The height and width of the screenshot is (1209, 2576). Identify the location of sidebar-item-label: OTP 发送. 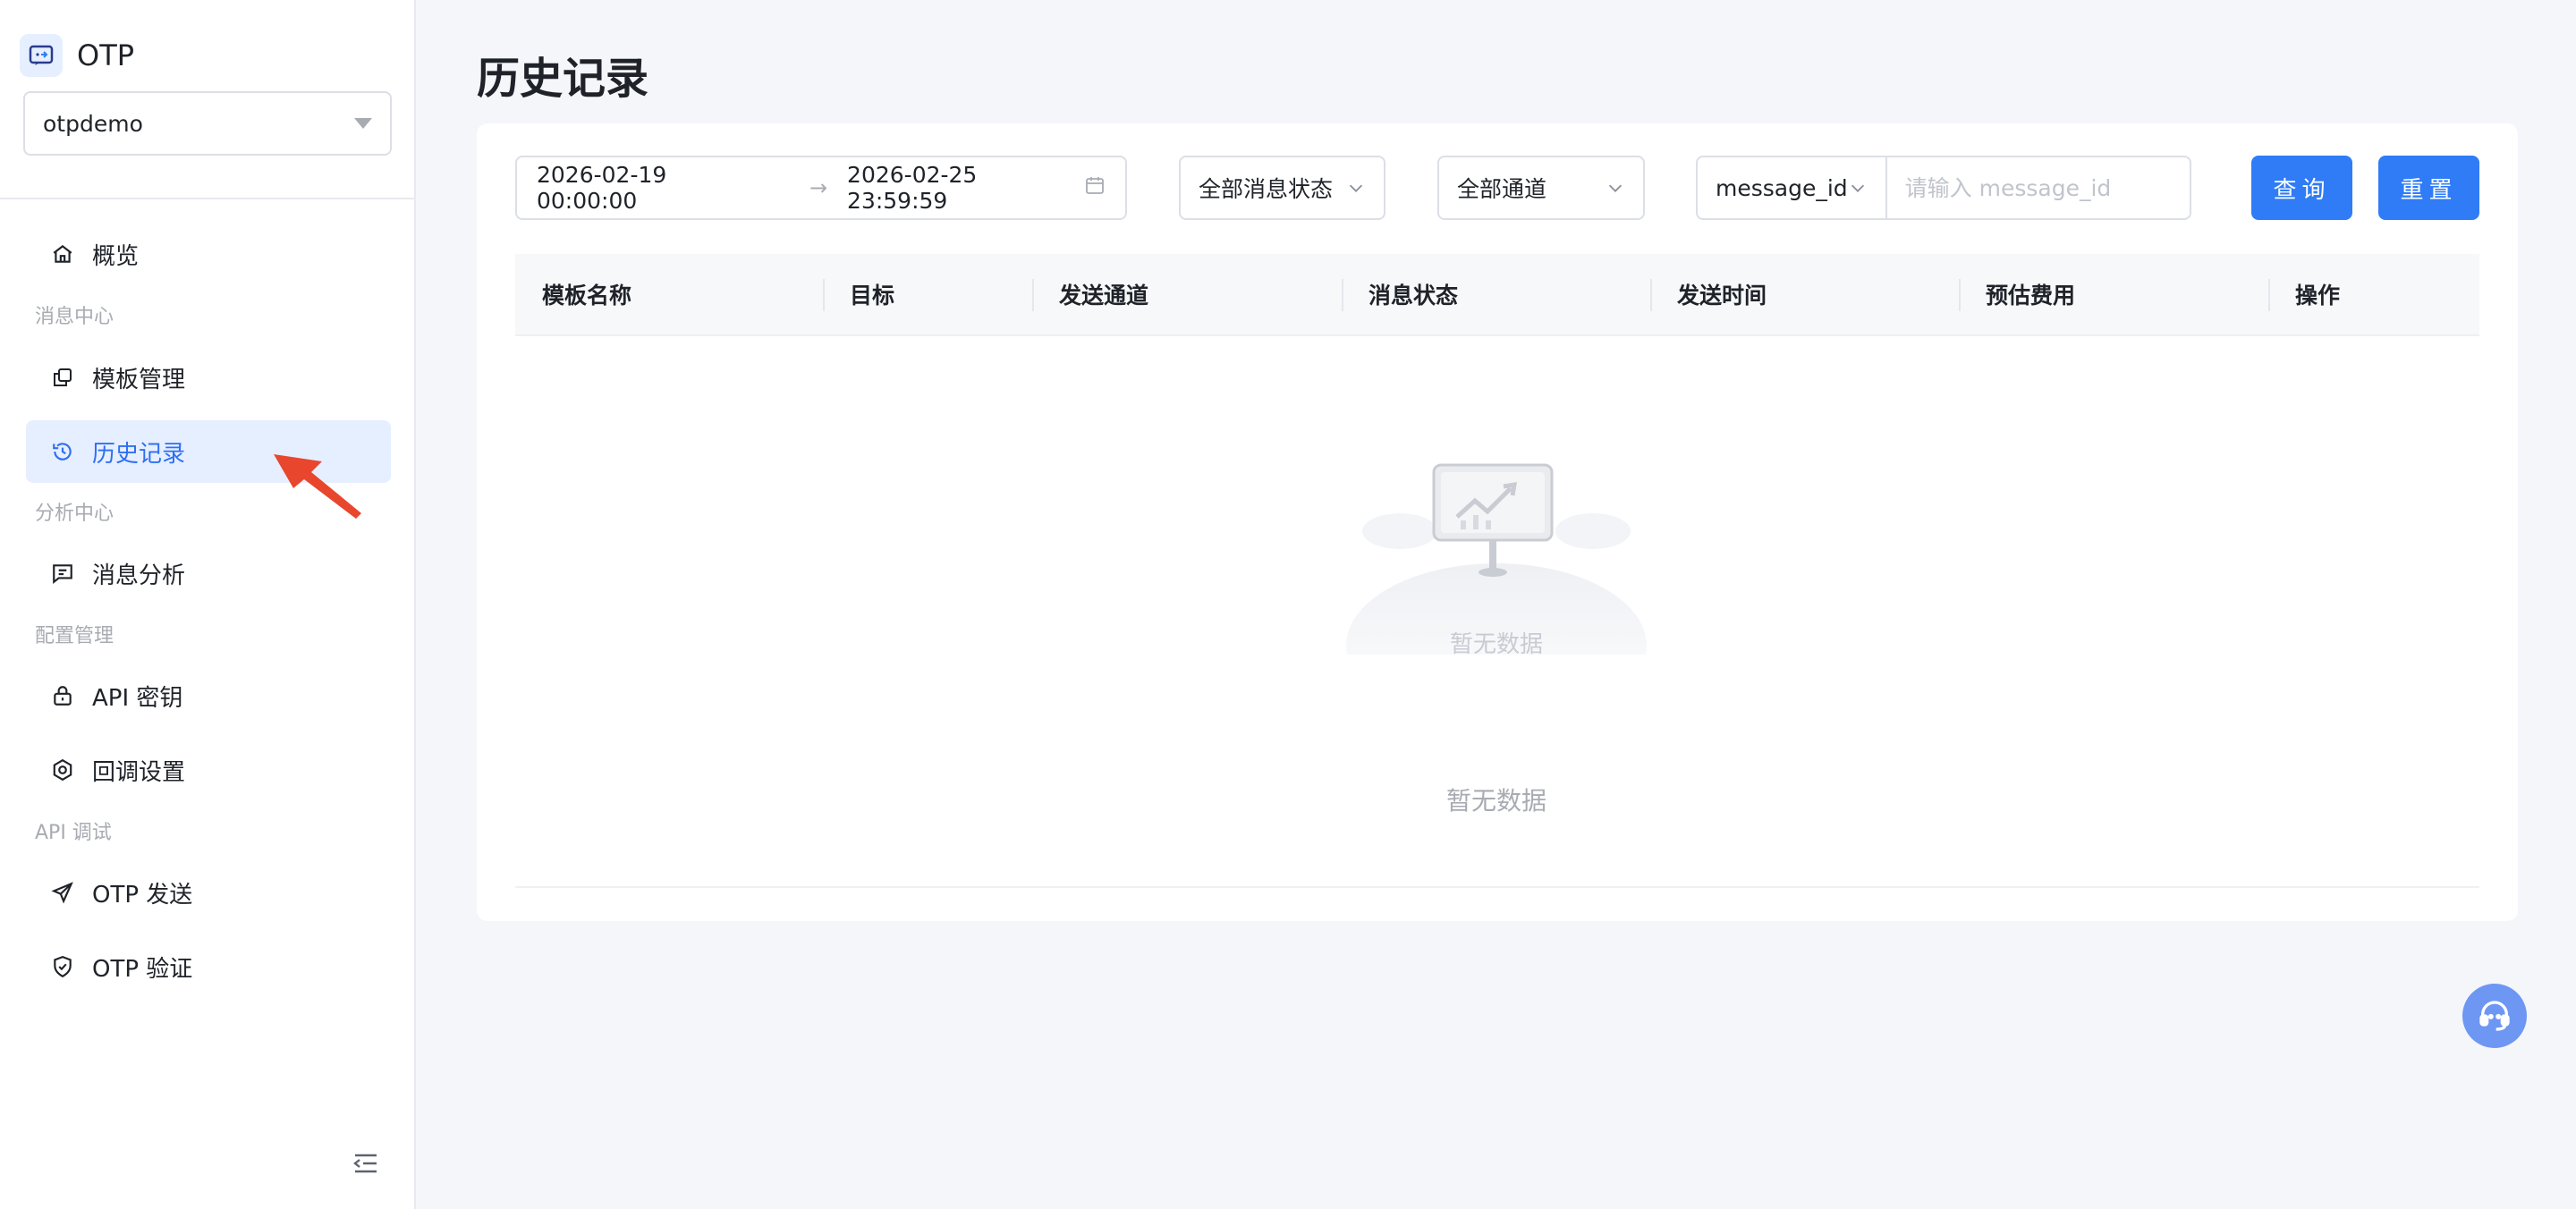
(142, 895).